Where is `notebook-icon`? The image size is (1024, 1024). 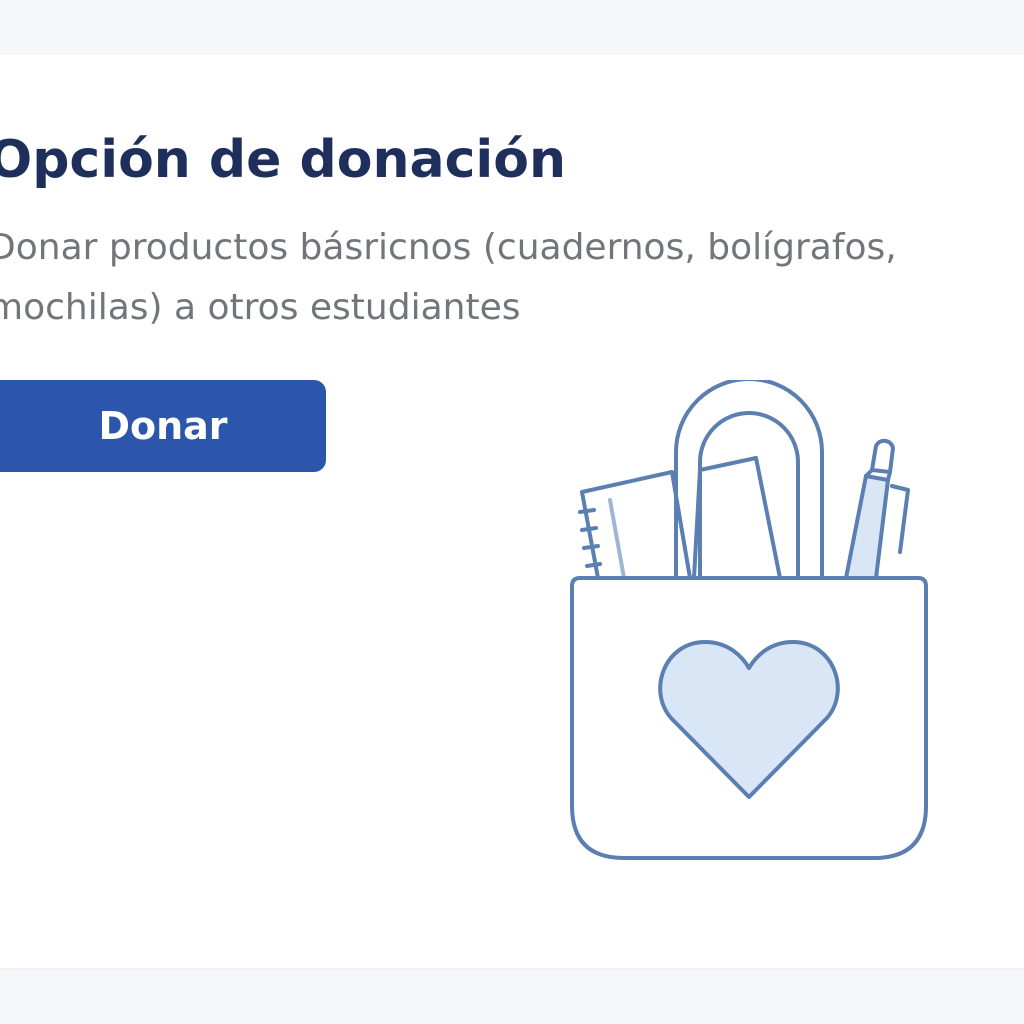 notebook-icon is located at coordinates (635, 525).